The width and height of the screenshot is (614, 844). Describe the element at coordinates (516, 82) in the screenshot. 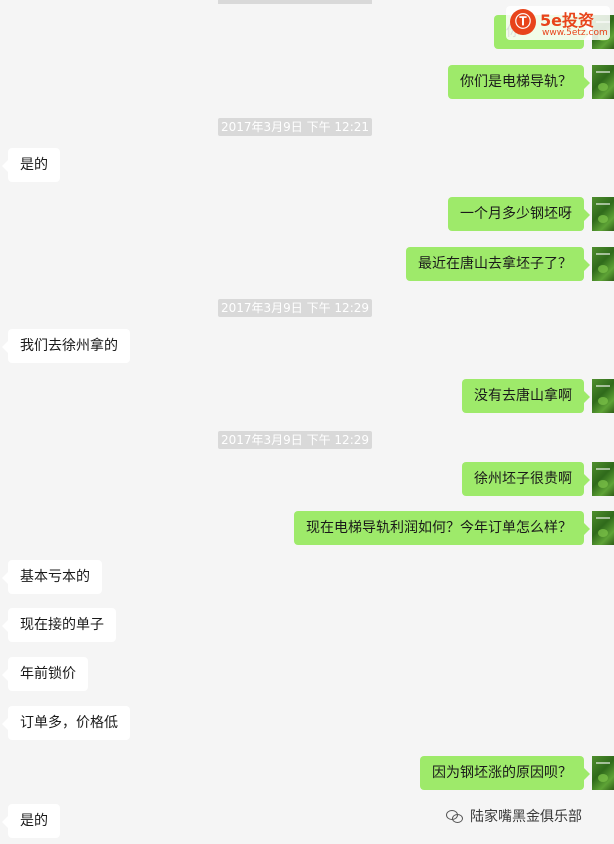

I see `message-text: 你们是电梯导轨？` at that location.